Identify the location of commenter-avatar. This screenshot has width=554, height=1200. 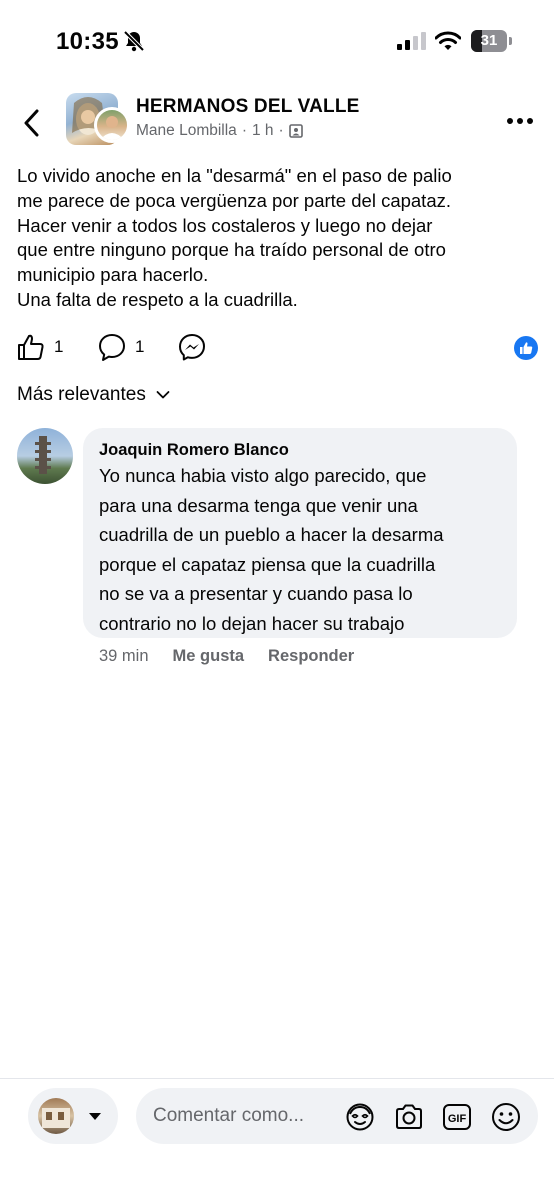
(45, 456).